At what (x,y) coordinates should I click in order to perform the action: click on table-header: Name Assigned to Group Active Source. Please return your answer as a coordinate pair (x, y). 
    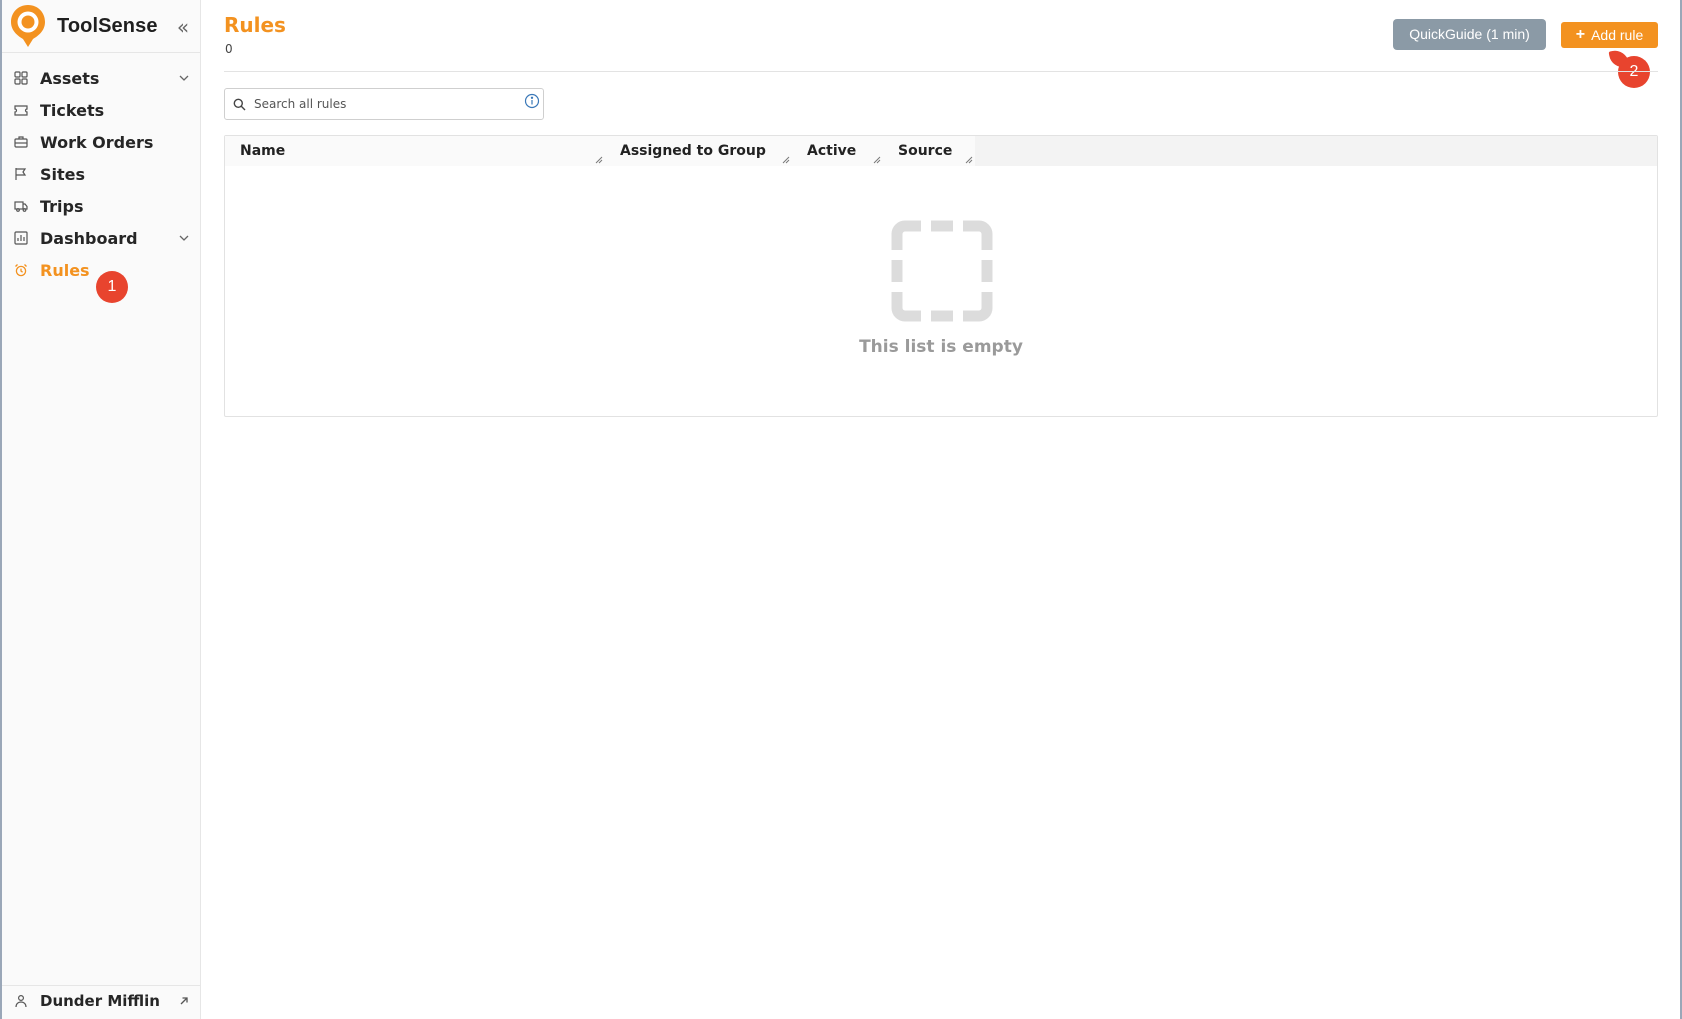
    Looking at the image, I should click on (941, 151).